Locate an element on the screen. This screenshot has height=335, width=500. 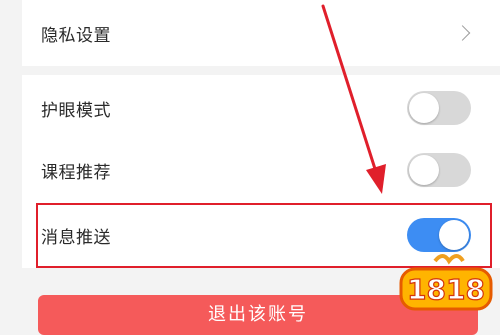
watermark-logo: 1818 is located at coordinates (446, 282).